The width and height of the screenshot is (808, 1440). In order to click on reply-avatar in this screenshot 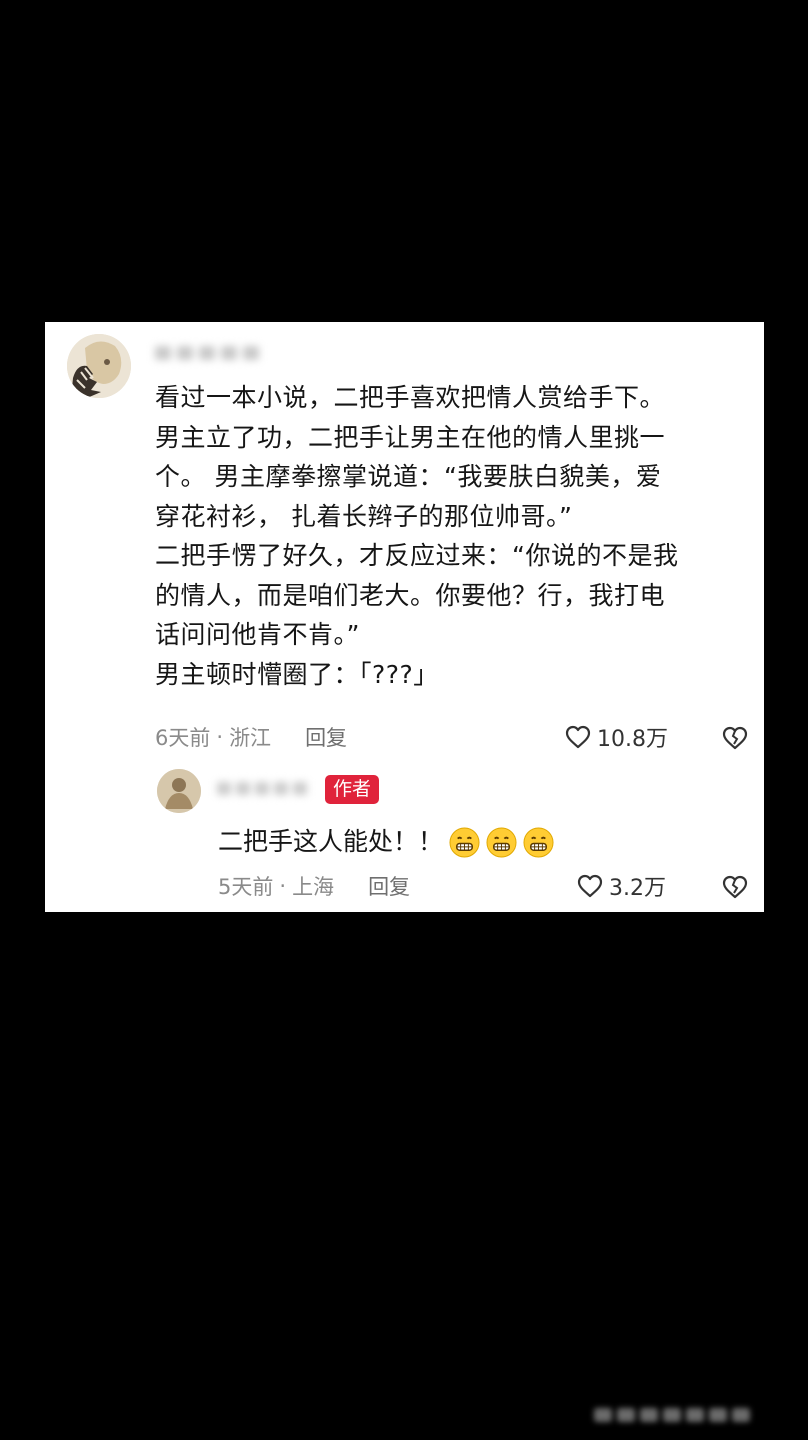, I will do `click(179, 791)`.